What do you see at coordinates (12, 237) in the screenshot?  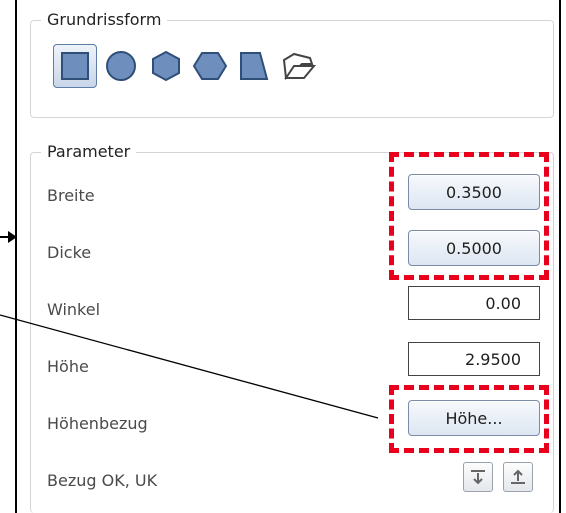 I see `arrow-head-left` at bounding box center [12, 237].